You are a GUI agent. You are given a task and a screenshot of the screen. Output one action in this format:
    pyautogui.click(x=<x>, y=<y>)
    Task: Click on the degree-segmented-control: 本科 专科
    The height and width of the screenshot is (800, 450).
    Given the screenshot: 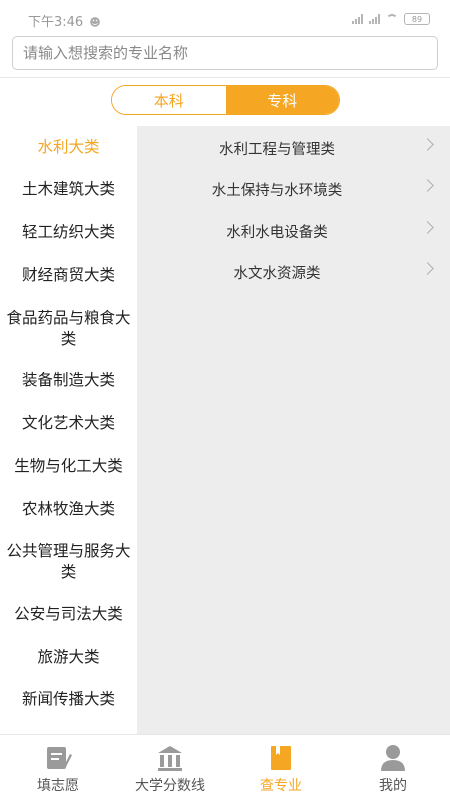 What is the action you would take?
    pyautogui.click(x=225, y=100)
    